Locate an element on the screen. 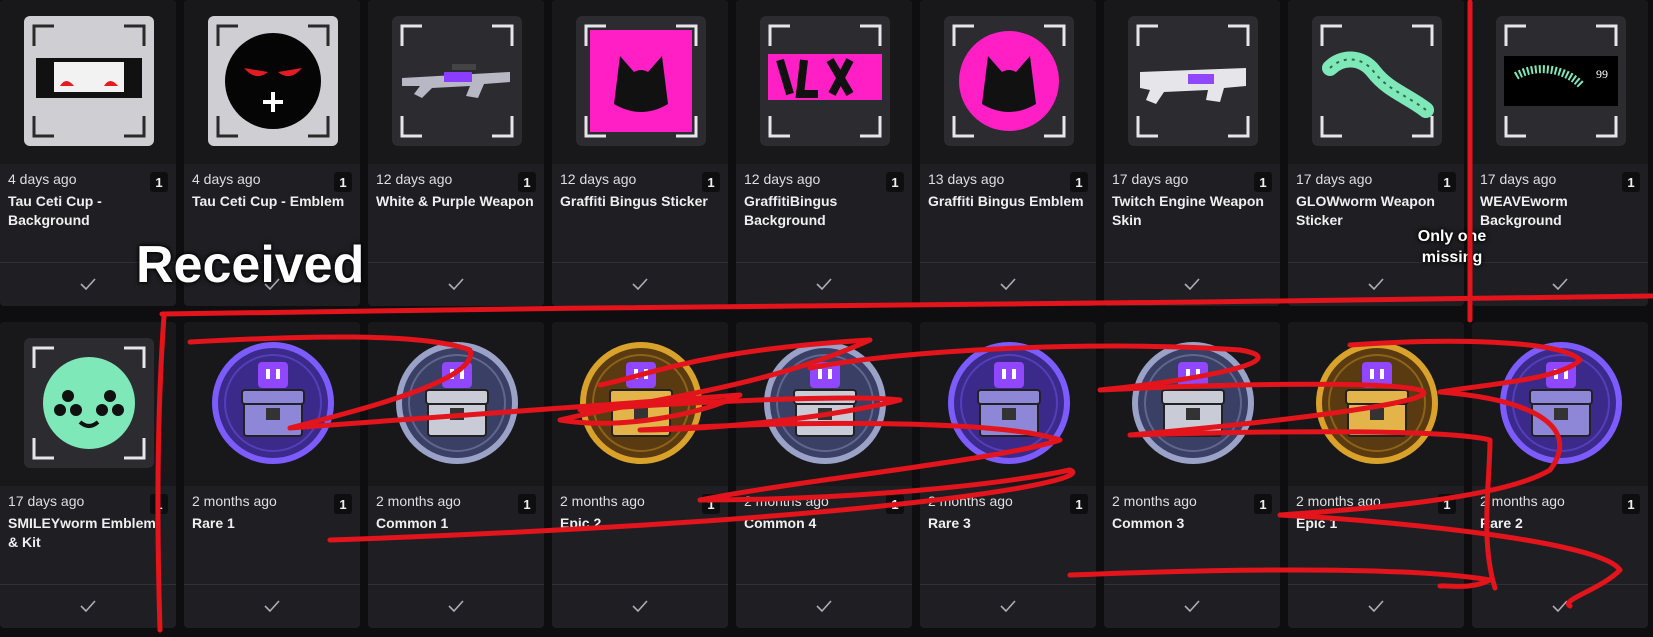  weaveworm-image: 99 is located at coordinates (1561, 81).